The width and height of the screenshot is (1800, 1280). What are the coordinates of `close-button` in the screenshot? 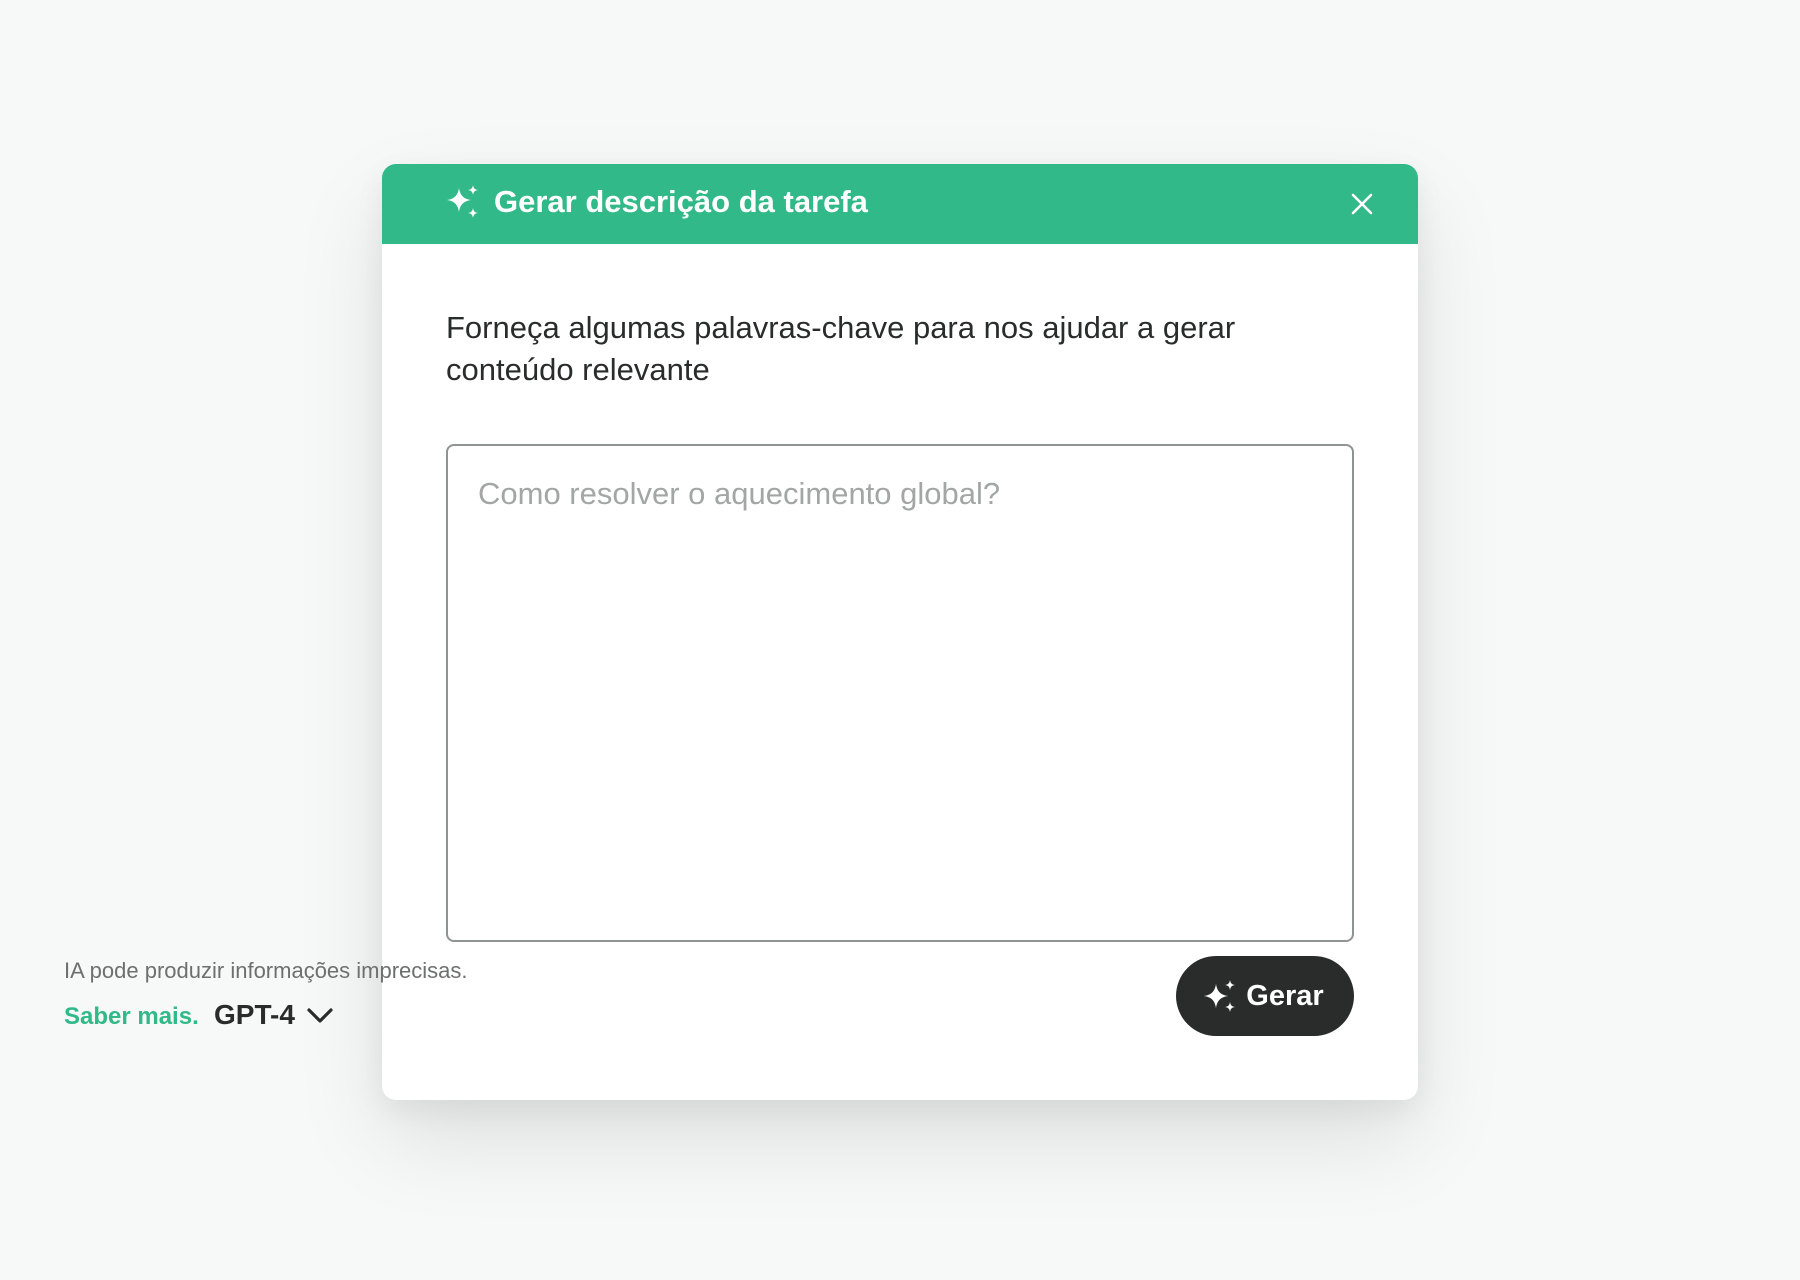 It's located at (1362, 204).